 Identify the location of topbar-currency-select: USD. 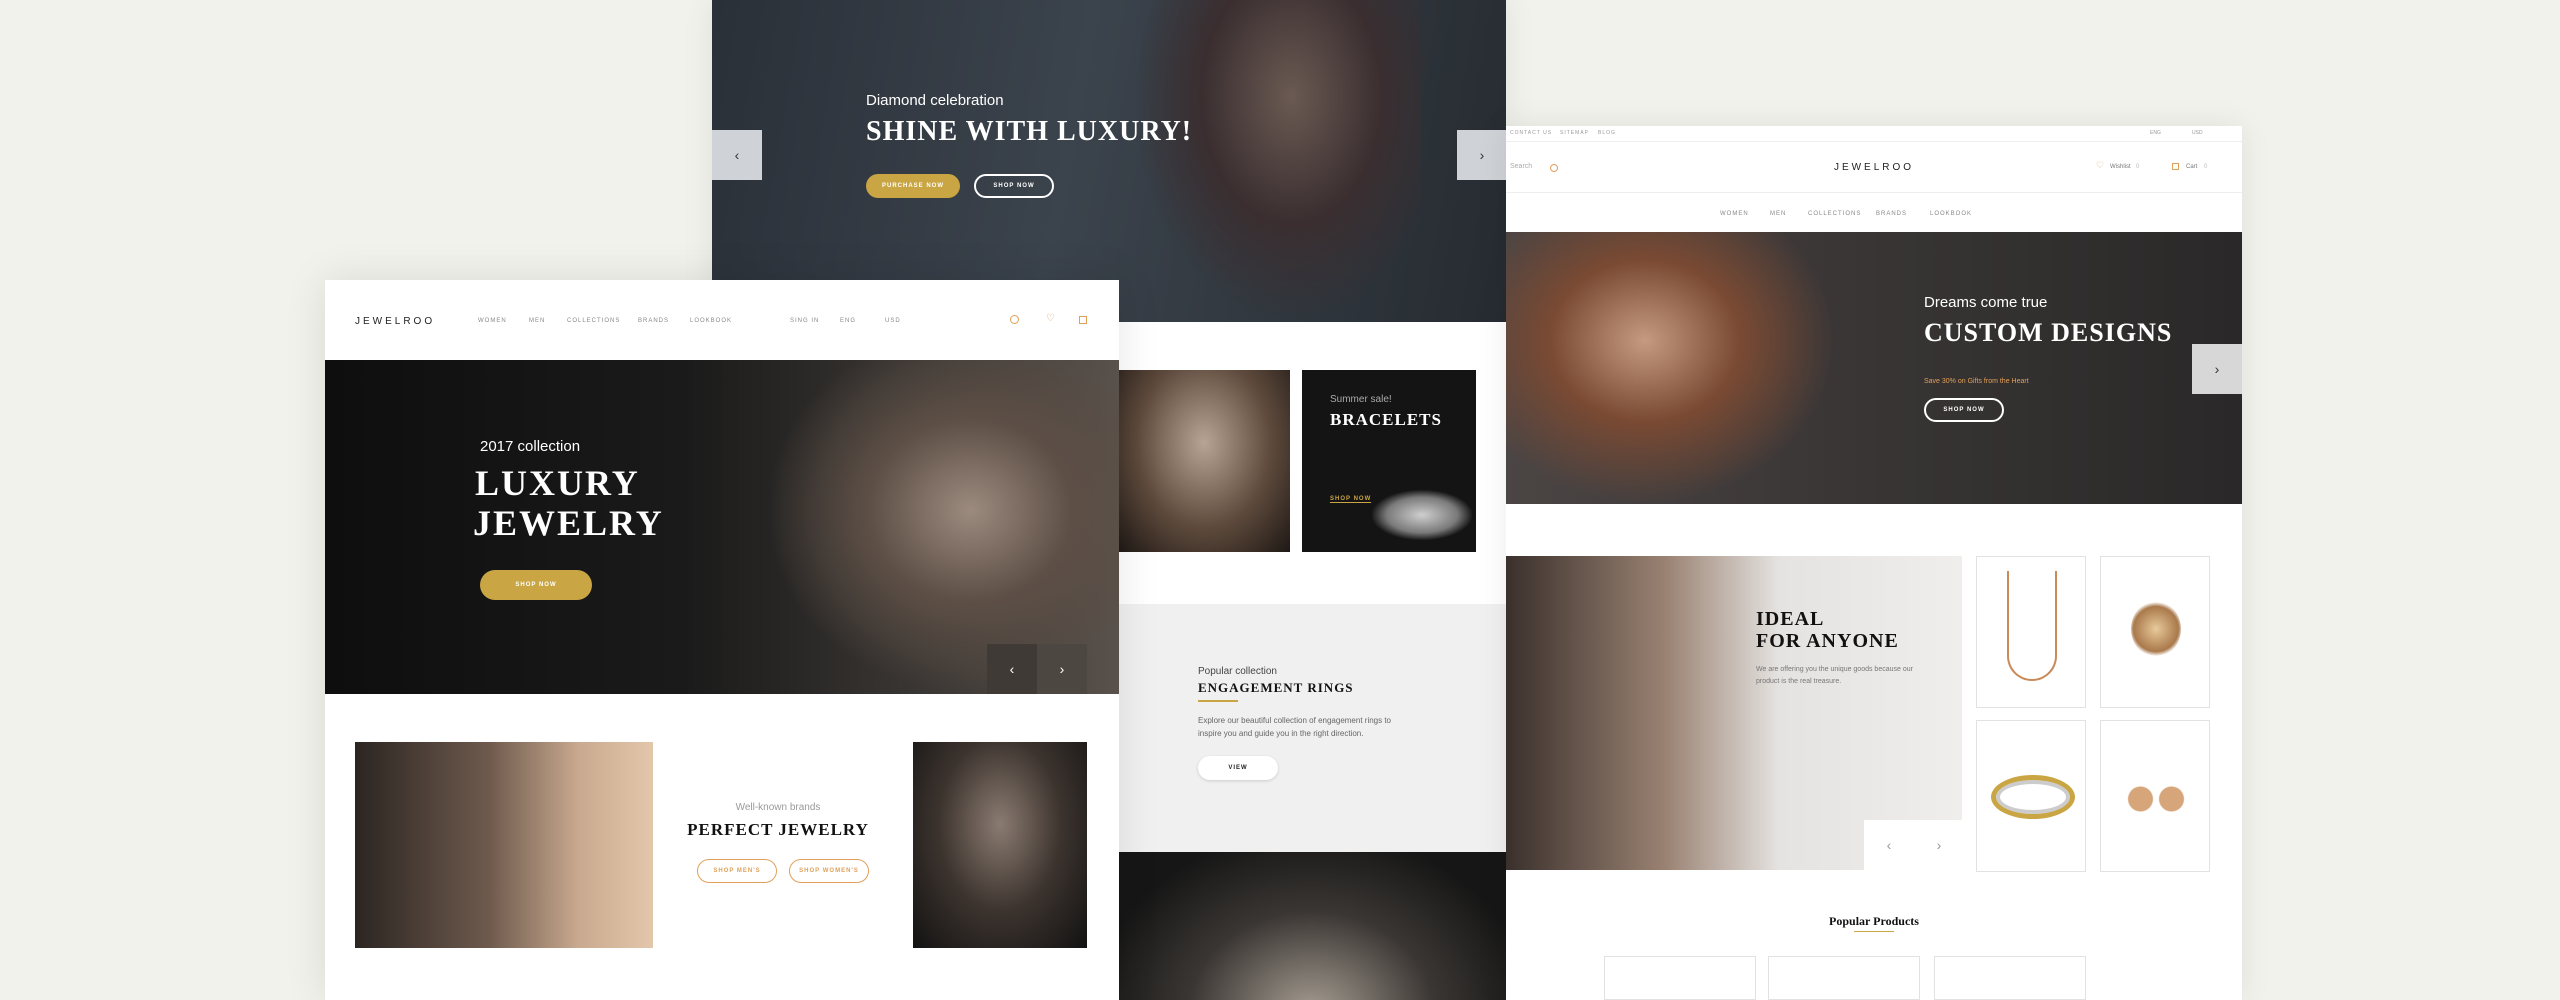
(2197, 133).